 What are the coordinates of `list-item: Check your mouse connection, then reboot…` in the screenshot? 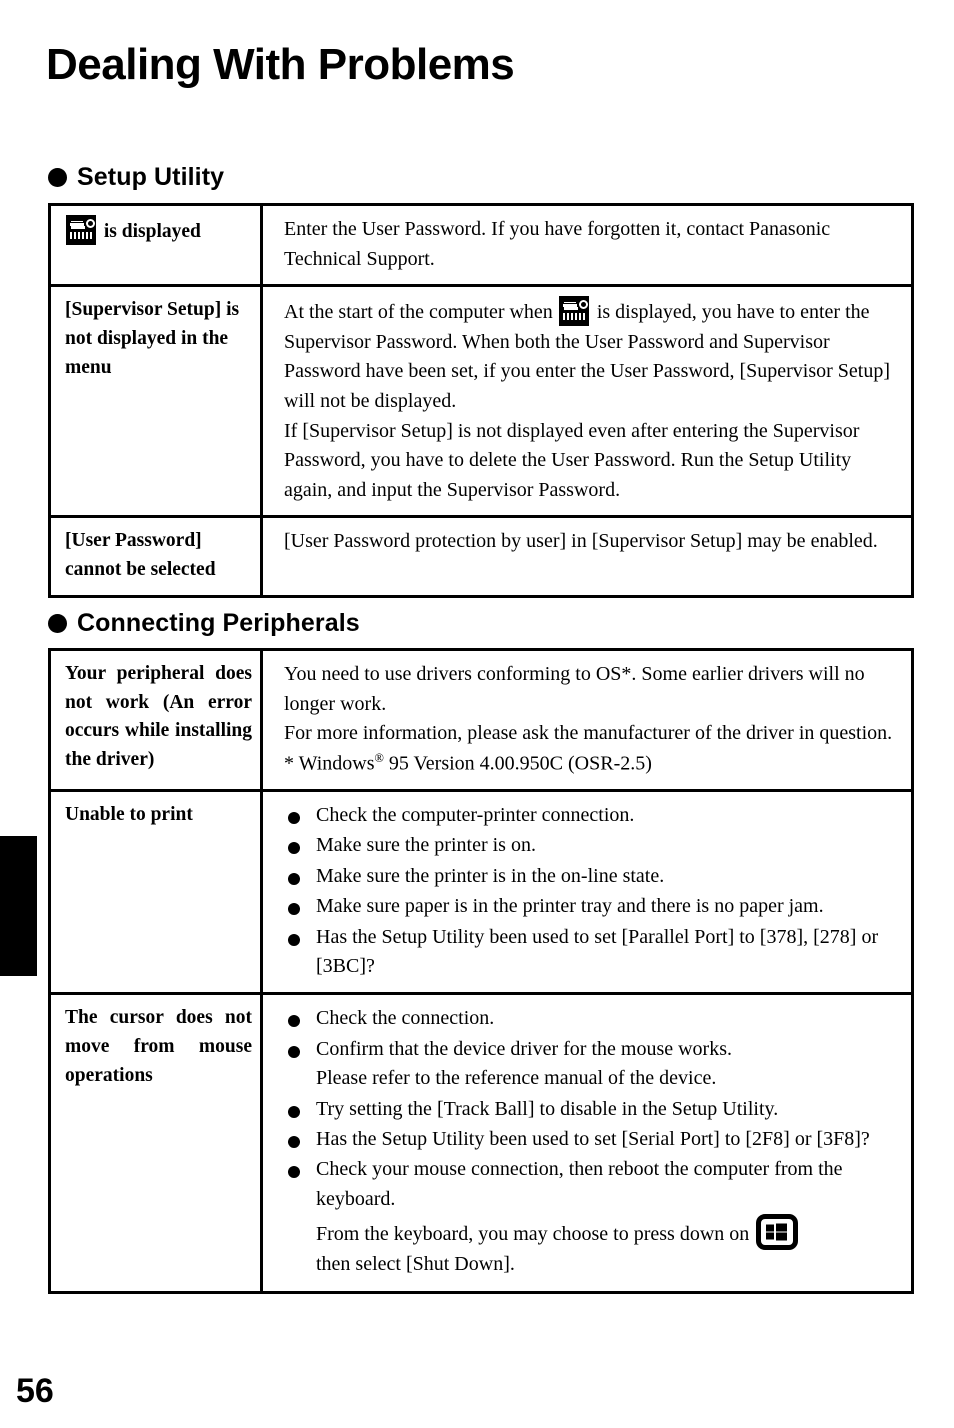 It's located at (591, 1217).